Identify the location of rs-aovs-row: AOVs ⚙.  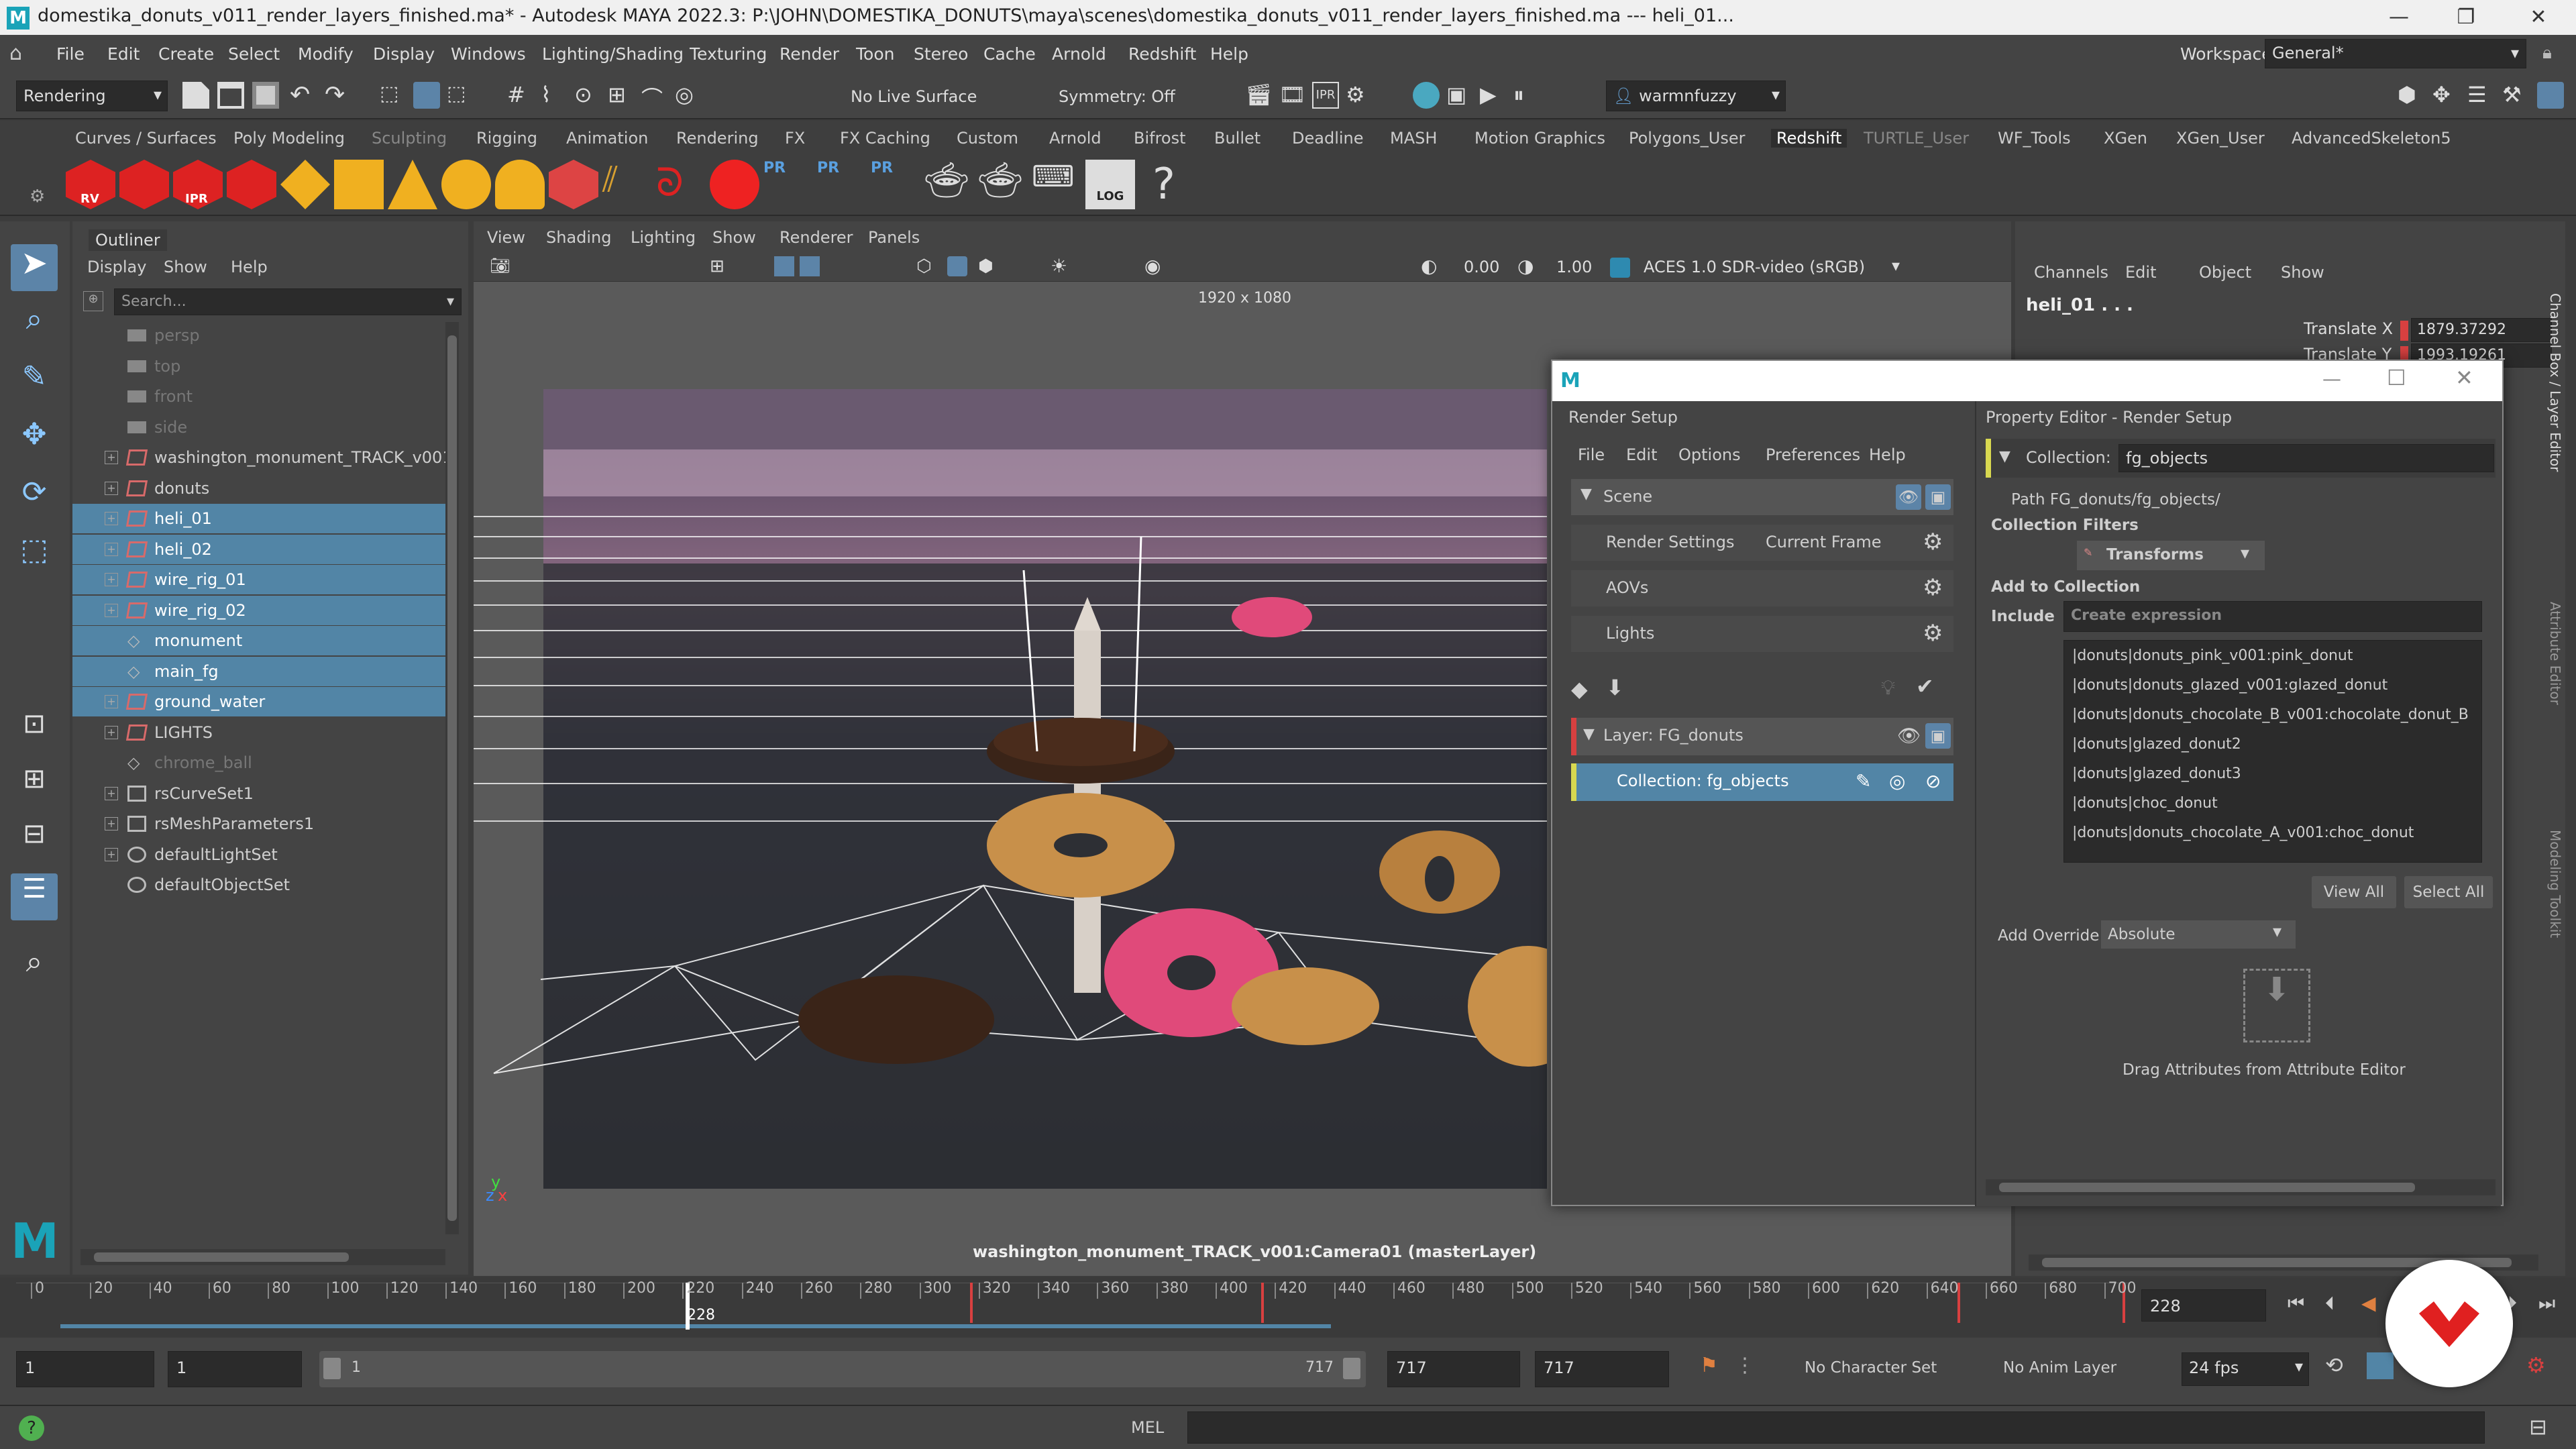
(1762, 588).